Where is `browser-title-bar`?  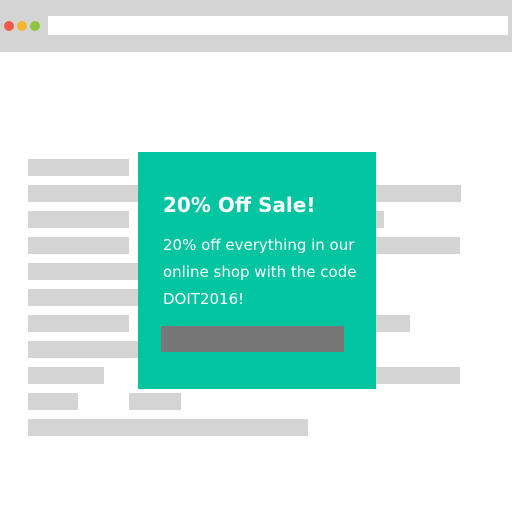
browser-title-bar is located at coordinates (256, 26).